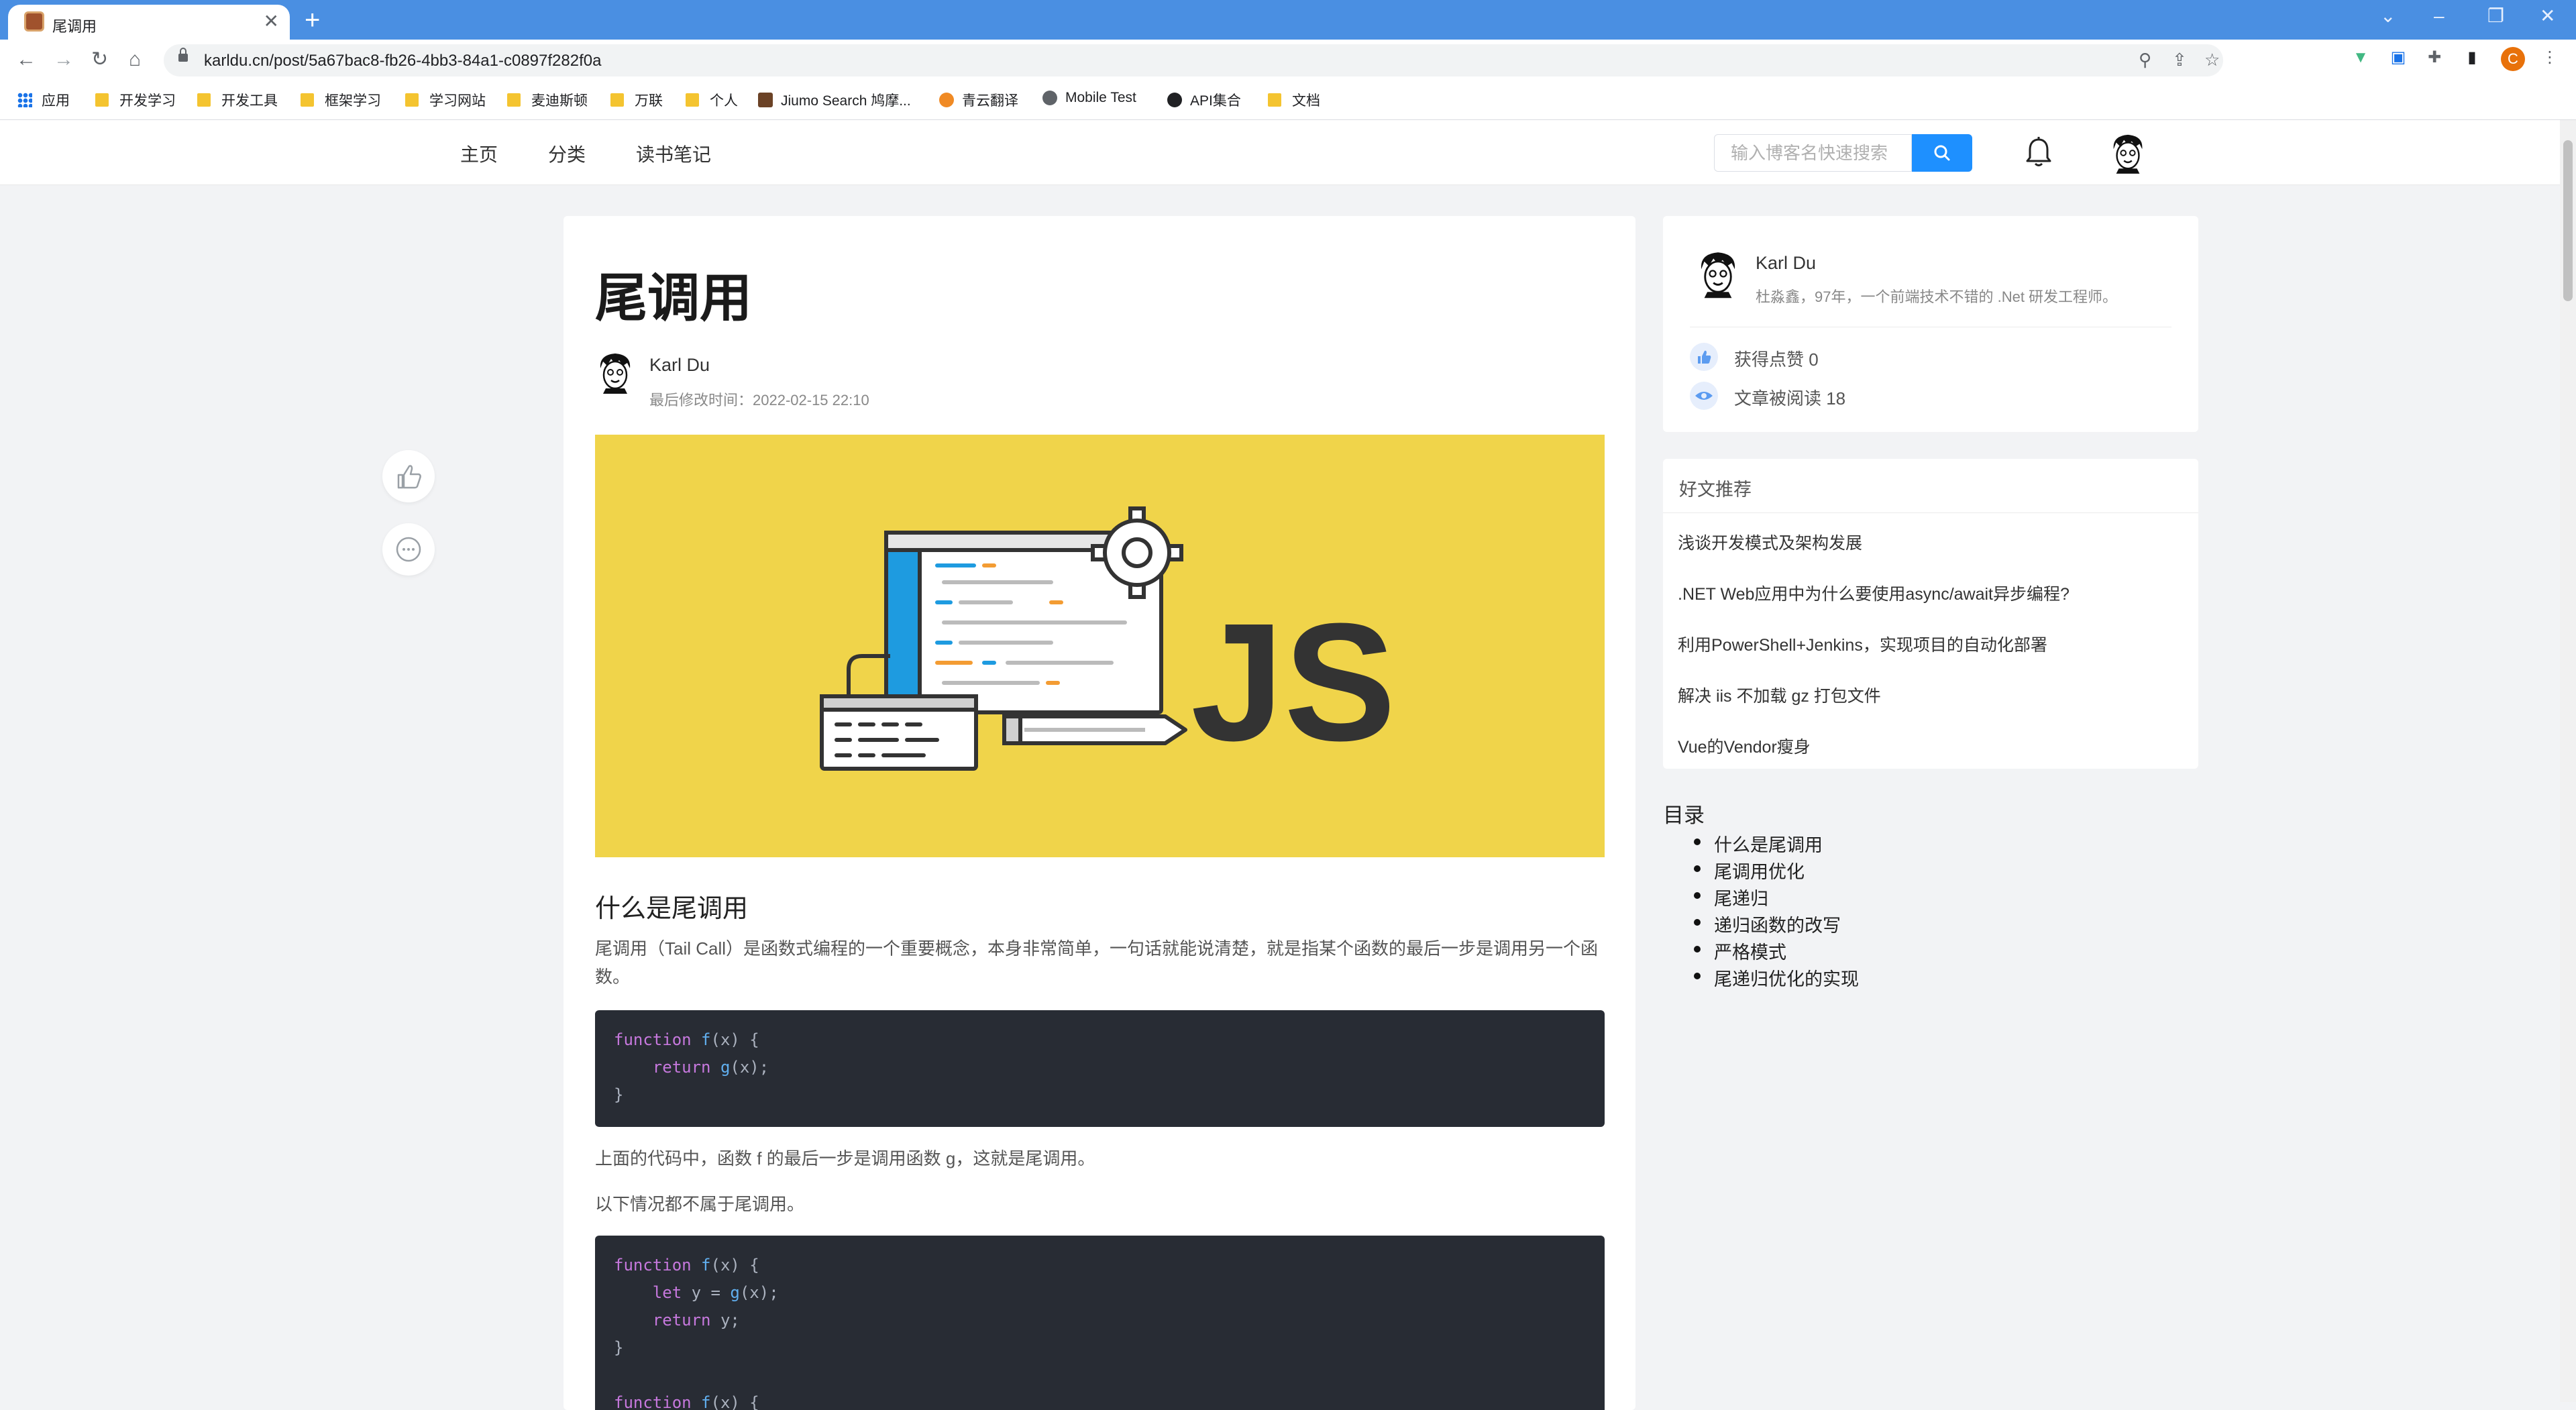  What do you see at coordinates (2547, 16) in the screenshot?
I see `close-window-icon: ✕` at bounding box center [2547, 16].